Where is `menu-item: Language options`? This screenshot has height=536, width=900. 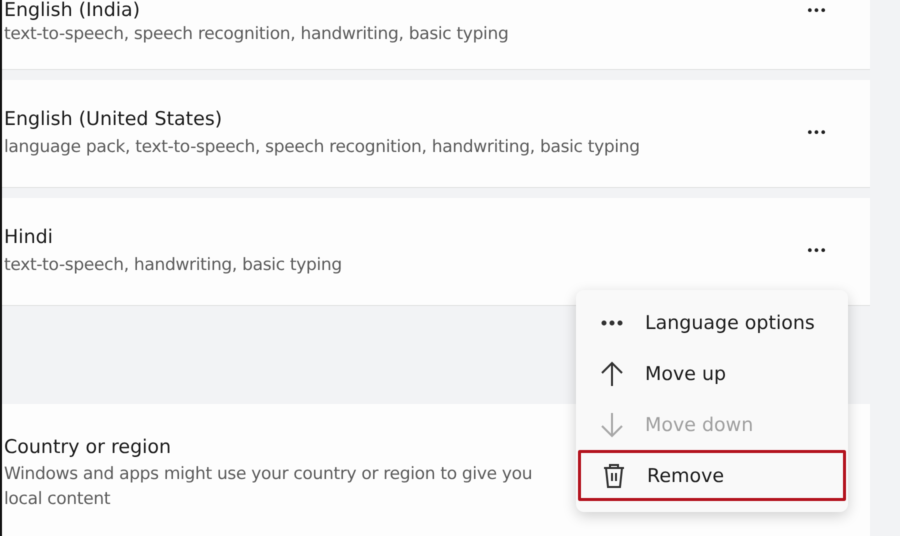 menu-item: Language options is located at coordinates (712, 322).